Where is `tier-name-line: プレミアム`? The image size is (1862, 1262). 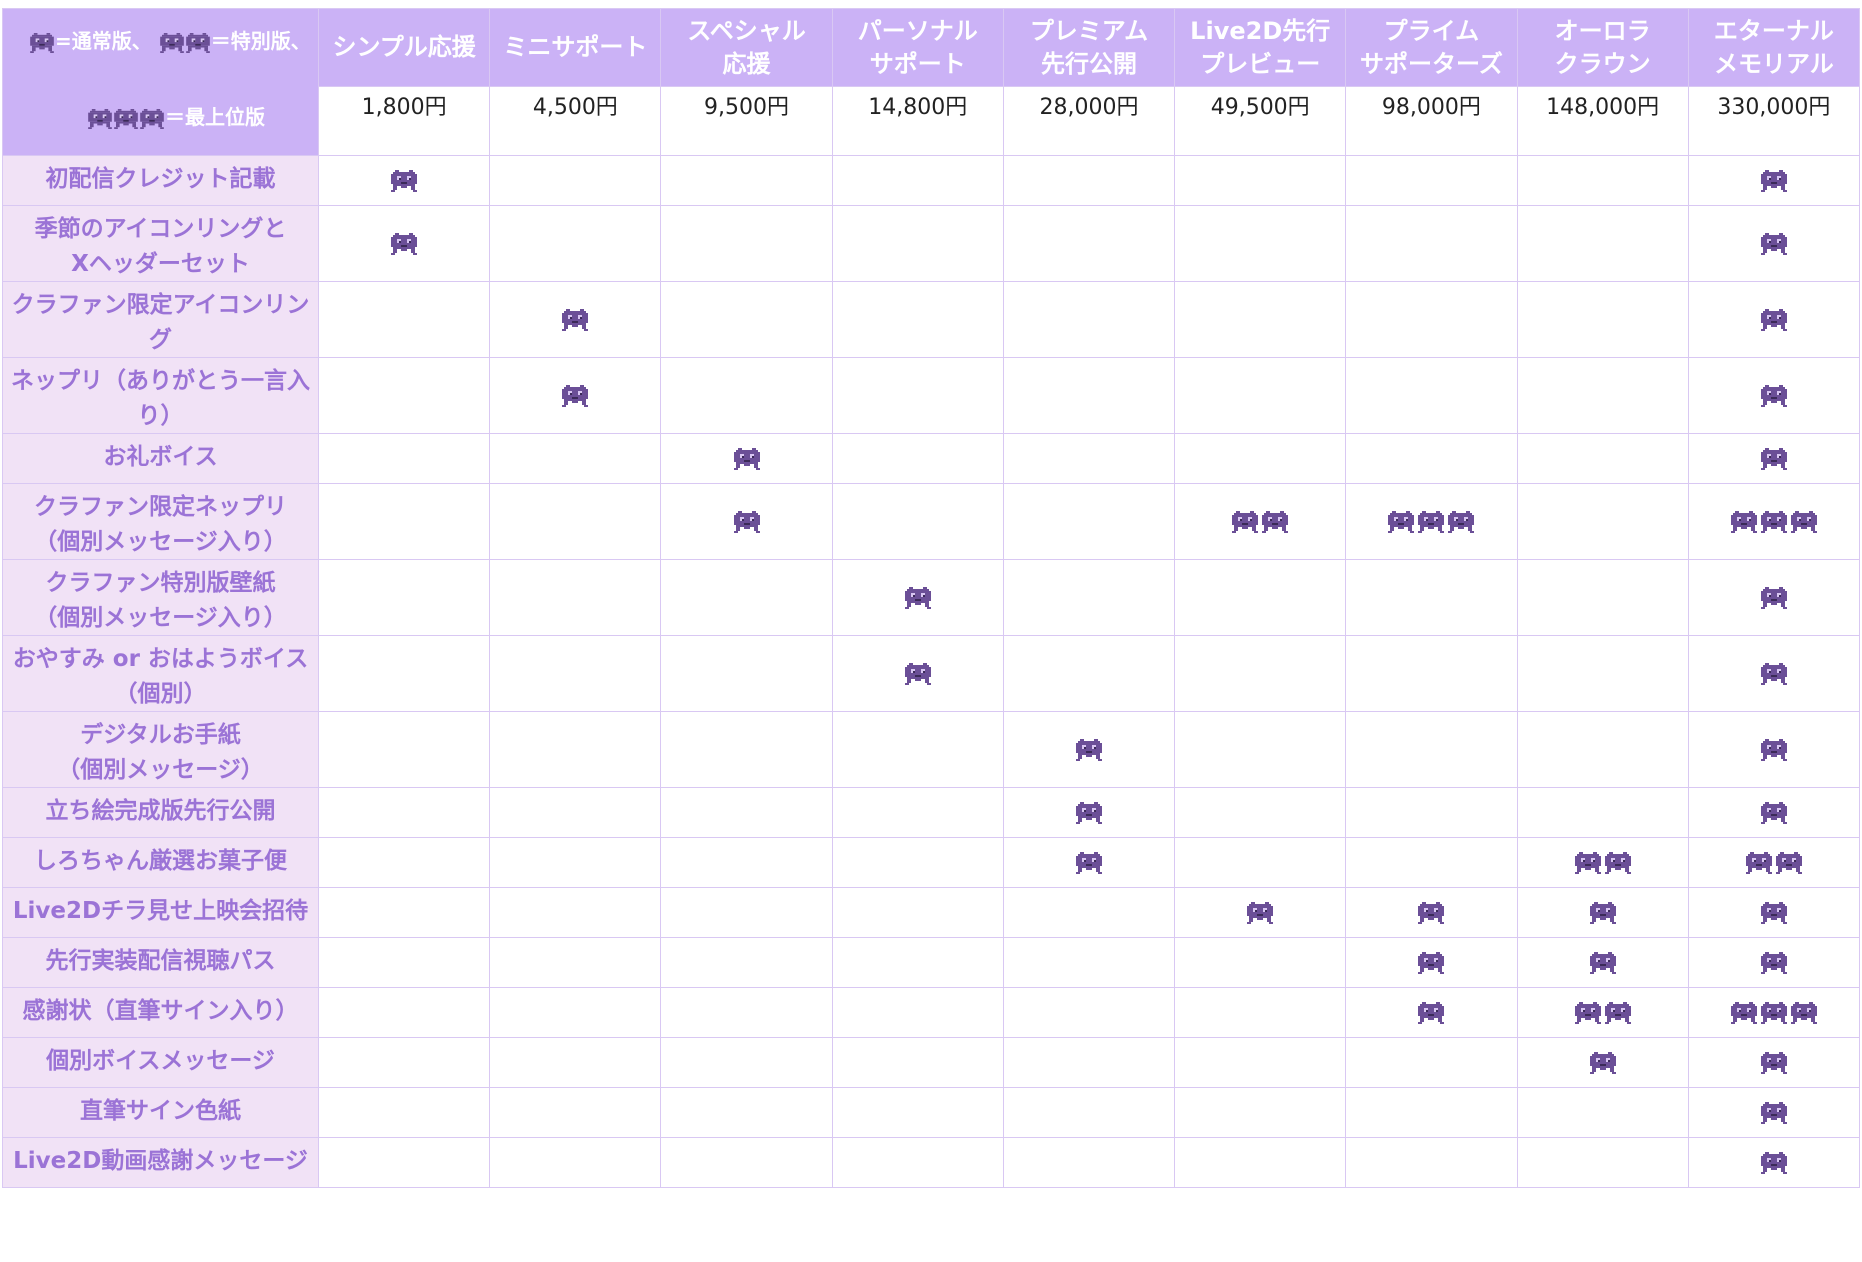 tier-name-line: プレミアム is located at coordinates (1089, 31).